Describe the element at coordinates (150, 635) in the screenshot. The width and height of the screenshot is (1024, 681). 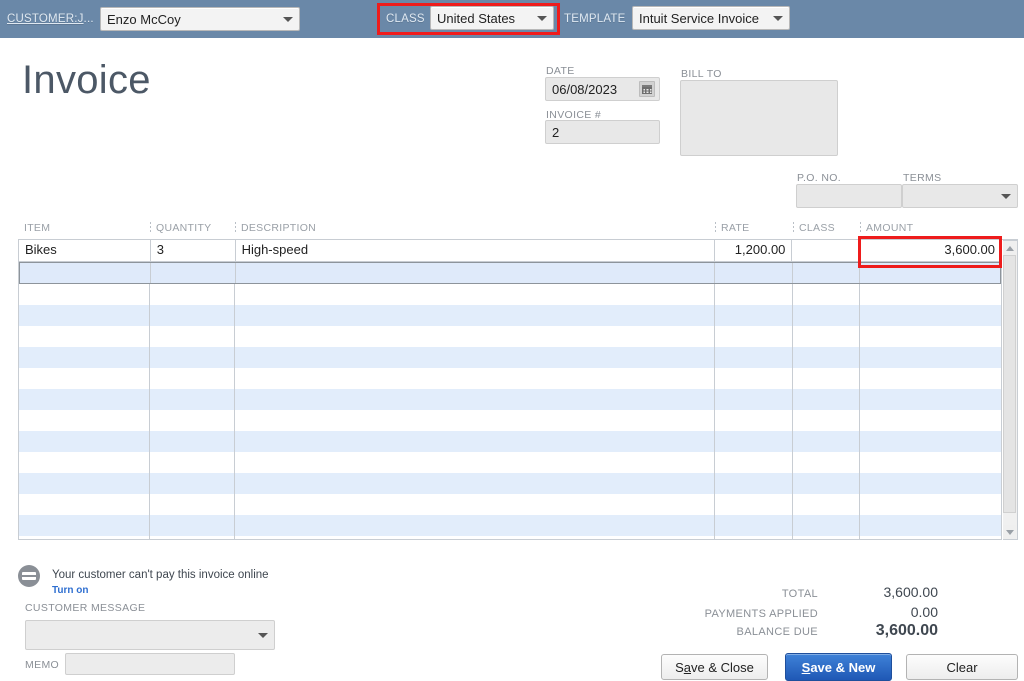
I see `customer-message-dropdown` at that location.